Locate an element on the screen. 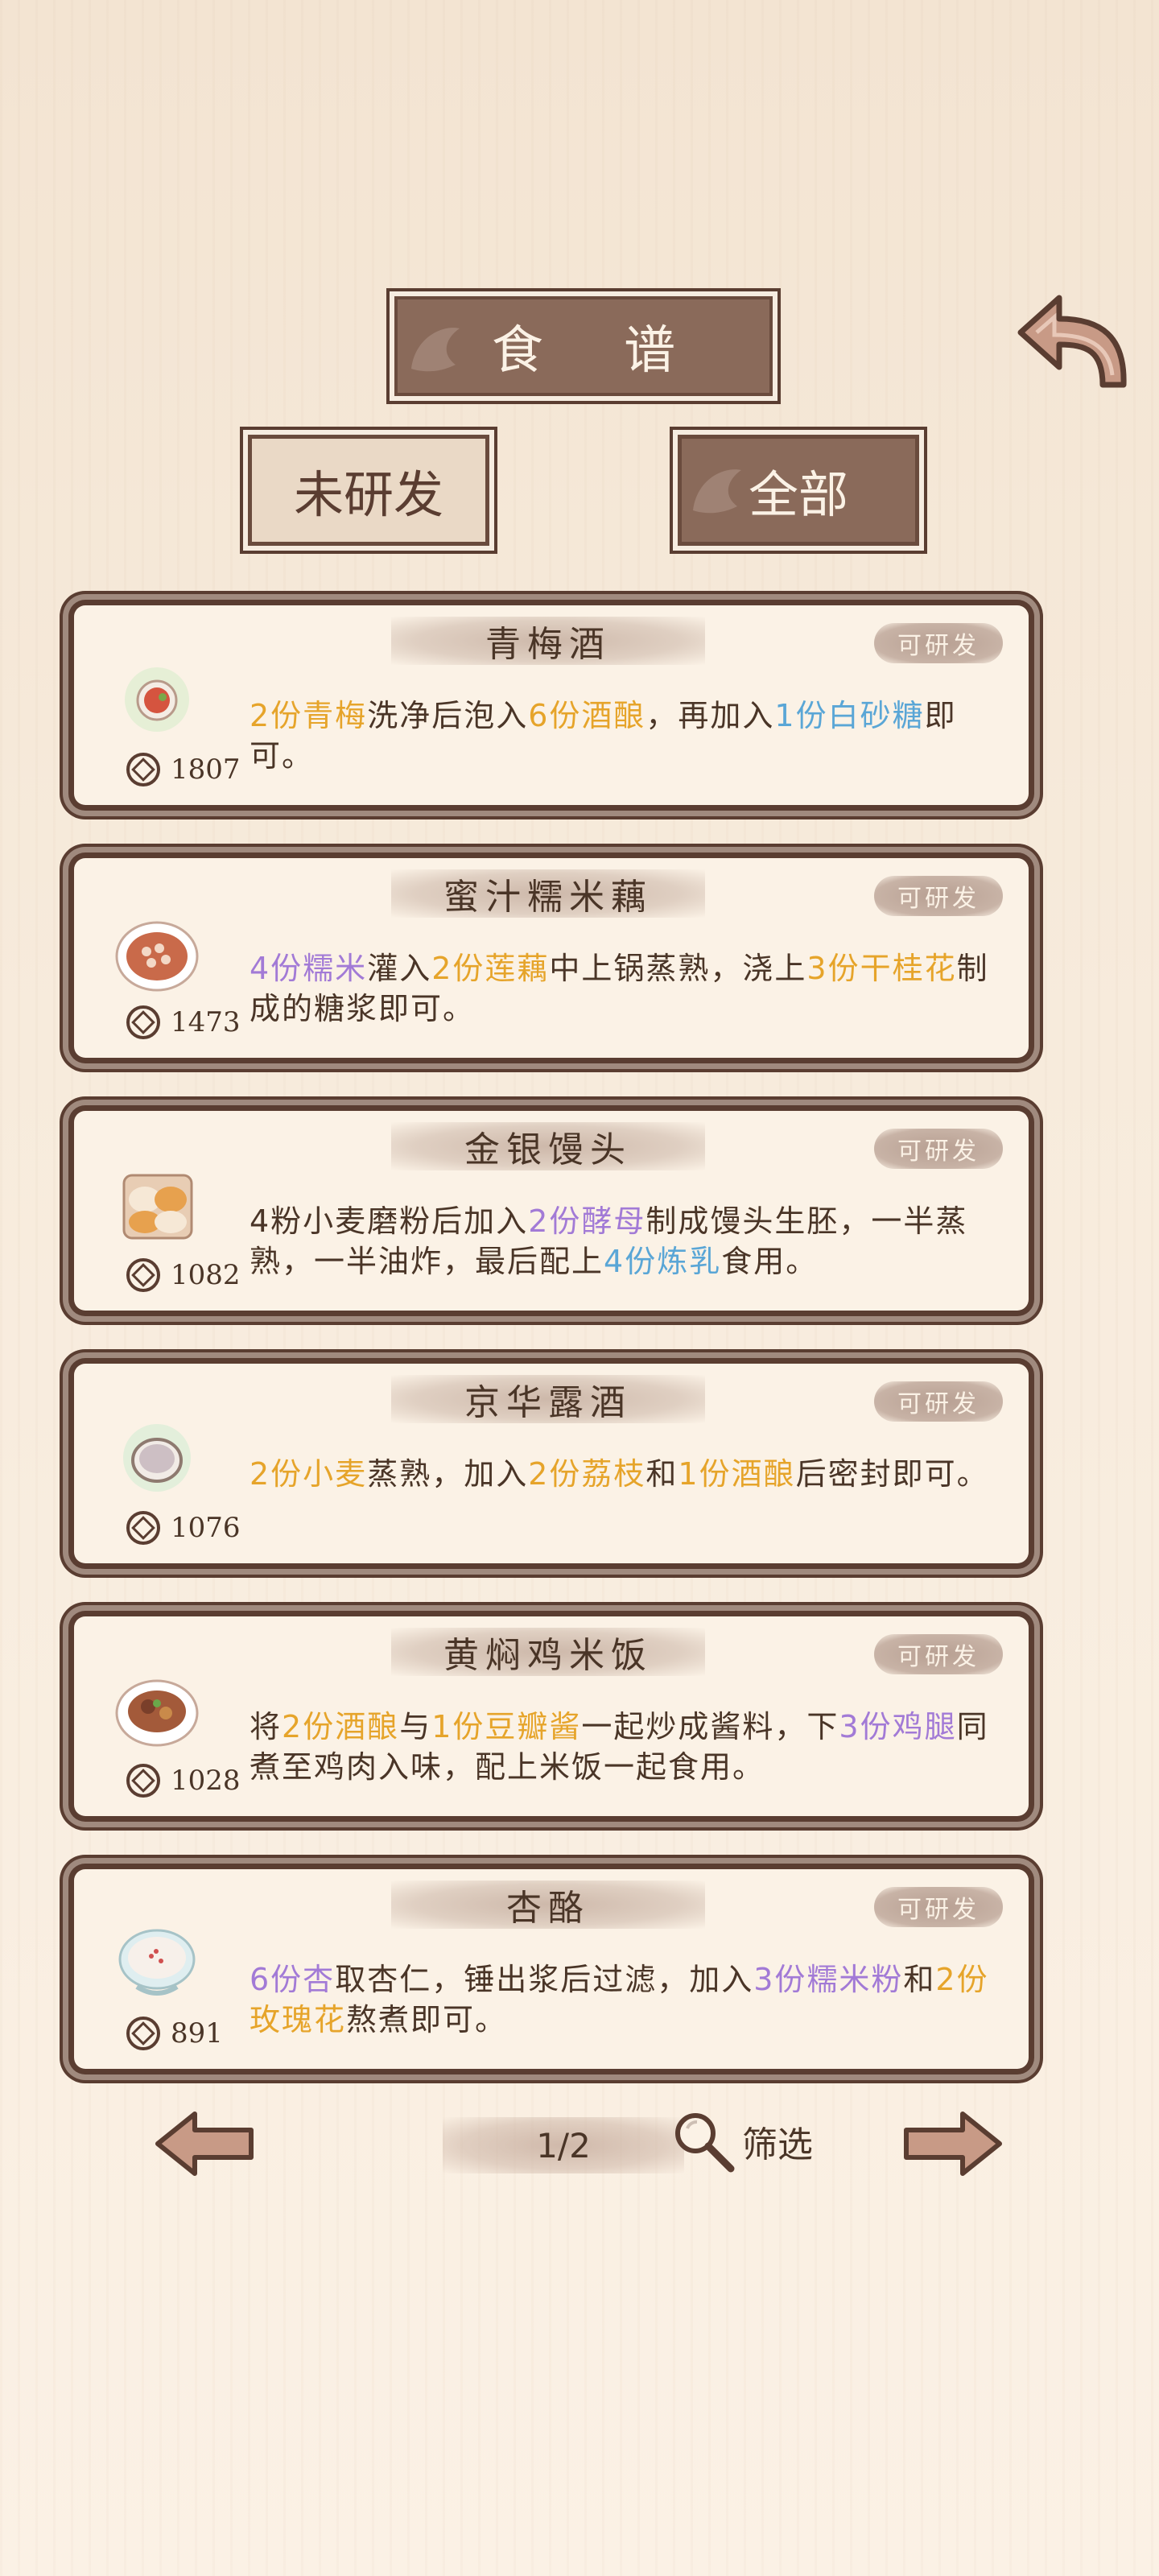 The image size is (1159, 2576). tab-all: 全部 is located at coordinates (798, 490).